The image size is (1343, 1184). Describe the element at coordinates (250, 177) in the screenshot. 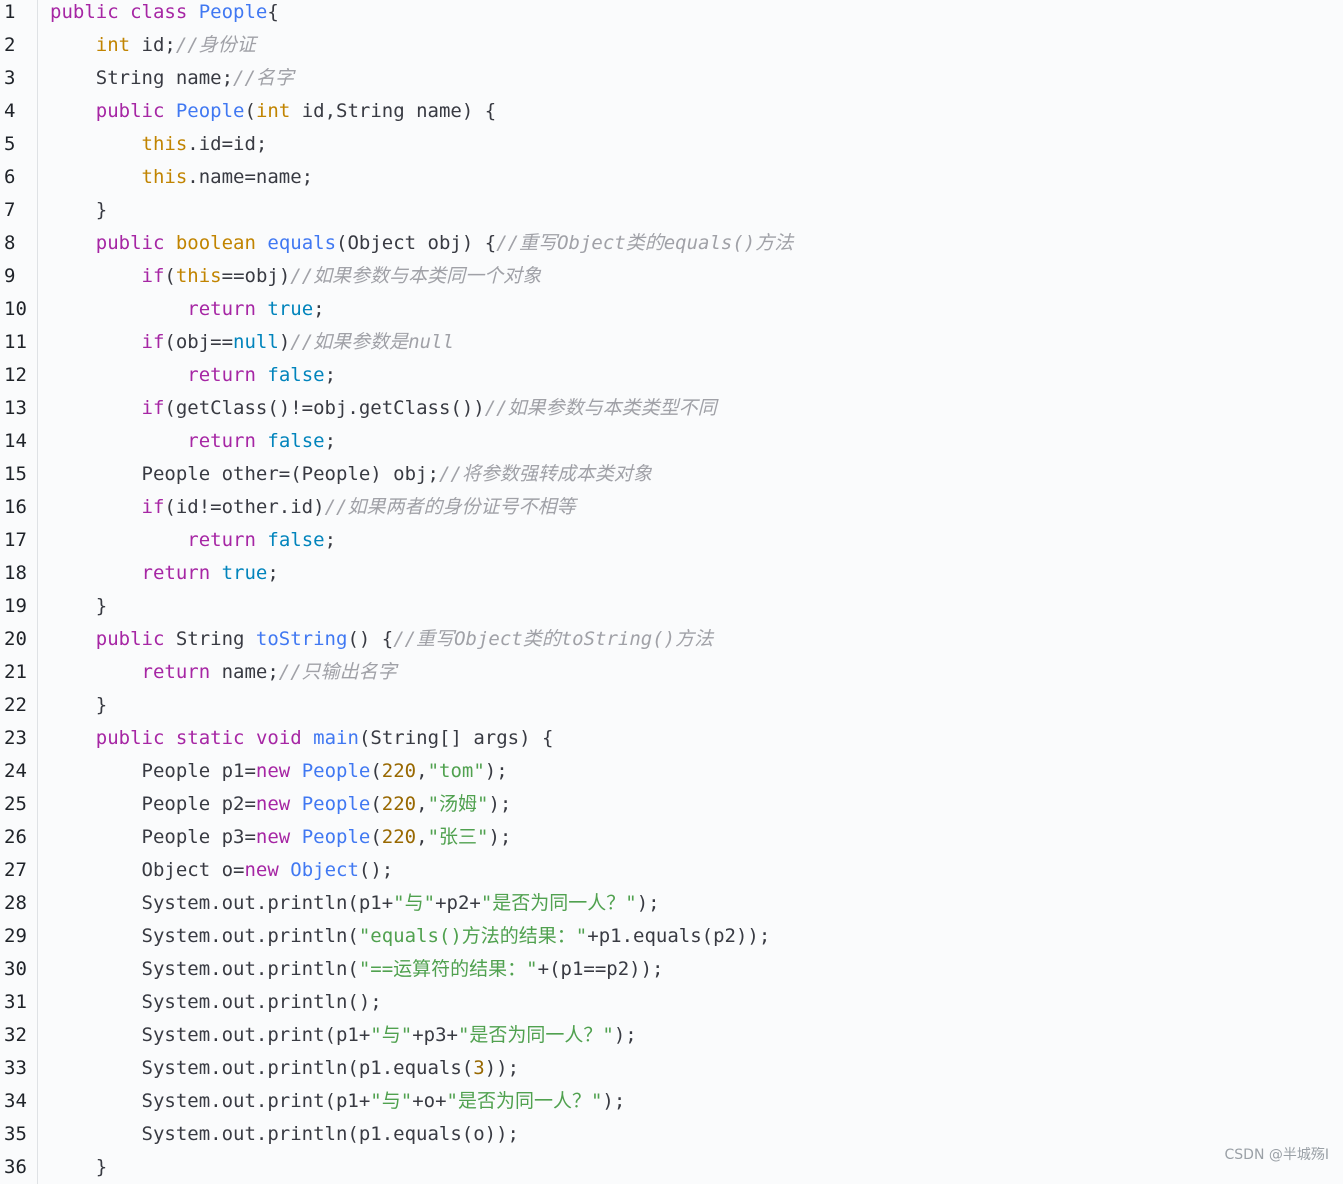

I see `code-token: .name=name;` at that location.